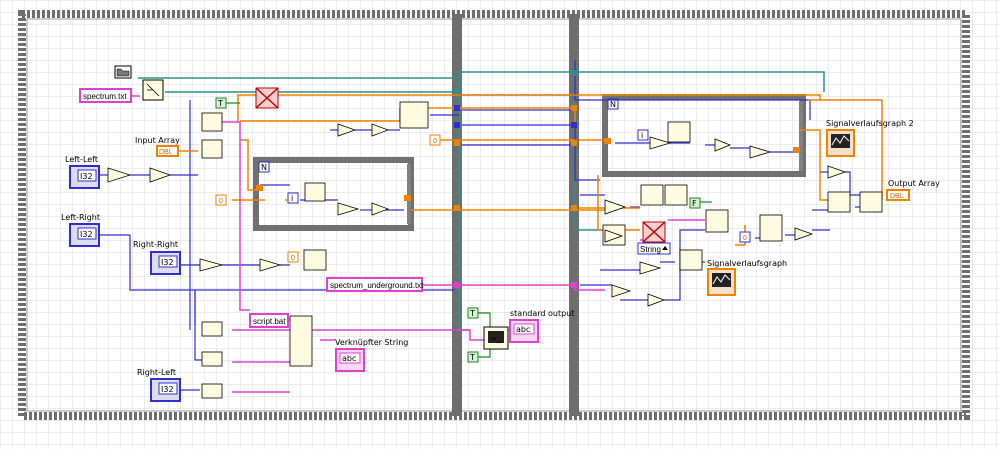 This screenshot has height=449, width=999. What do you see at coordinates (123, 72) in the screenshot?
I see `folder-constant` at bounding box center [123, 72].